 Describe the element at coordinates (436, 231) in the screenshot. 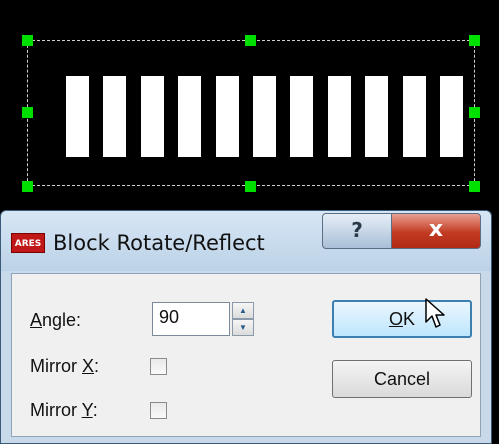

I see `close-button: x` at that location.